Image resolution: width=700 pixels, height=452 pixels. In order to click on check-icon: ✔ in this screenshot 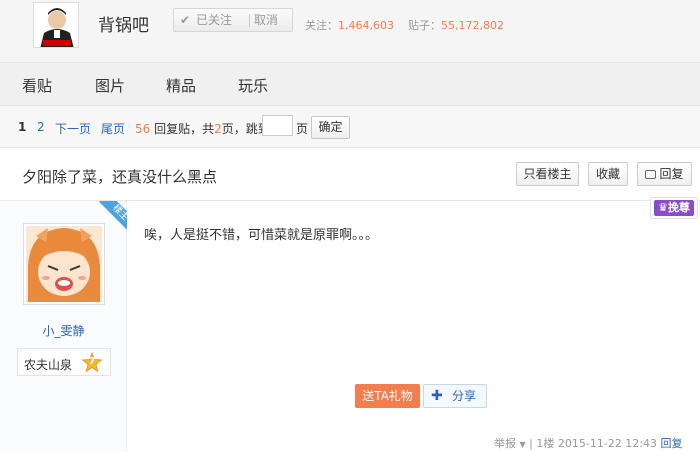, I will do `click(185, 20)`.